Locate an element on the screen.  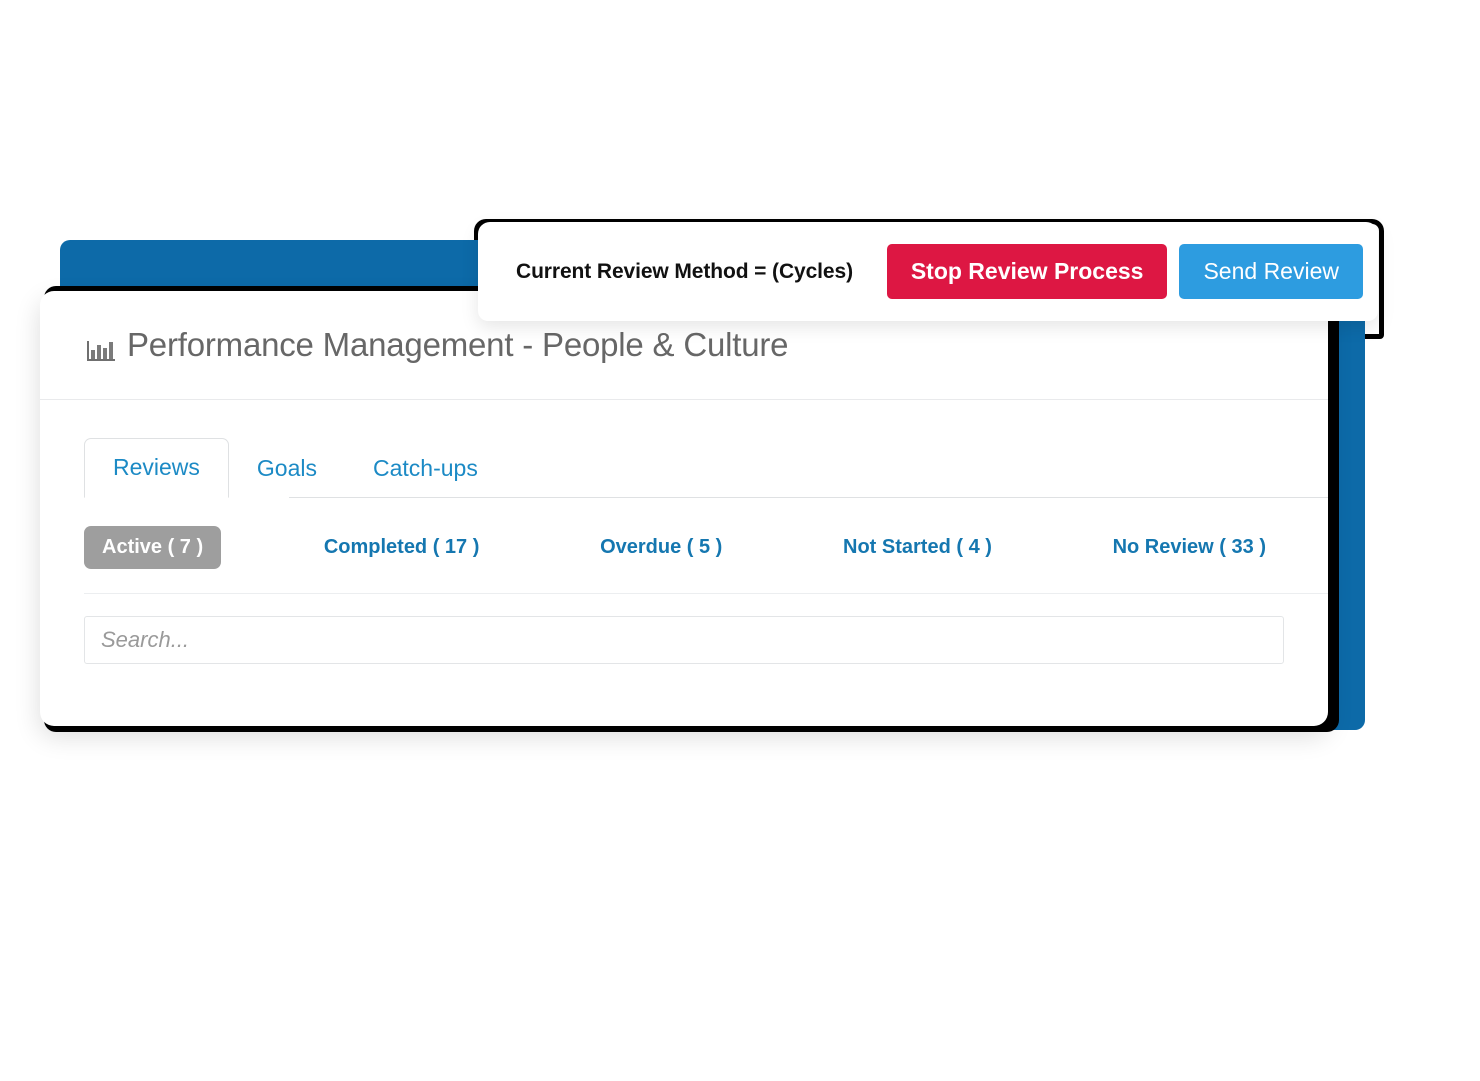
tab-goals: Goals is located at coordinates (287, 469).